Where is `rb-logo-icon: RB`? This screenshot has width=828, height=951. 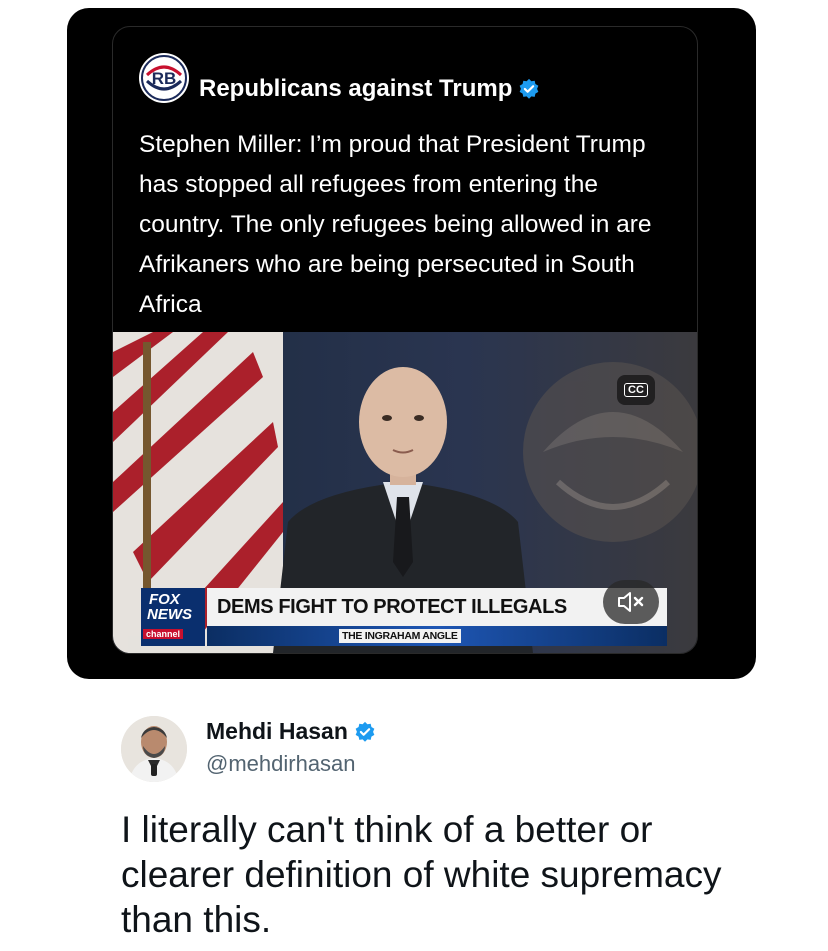
rb-logo-icon: RB is located at coordinates (164, 78).